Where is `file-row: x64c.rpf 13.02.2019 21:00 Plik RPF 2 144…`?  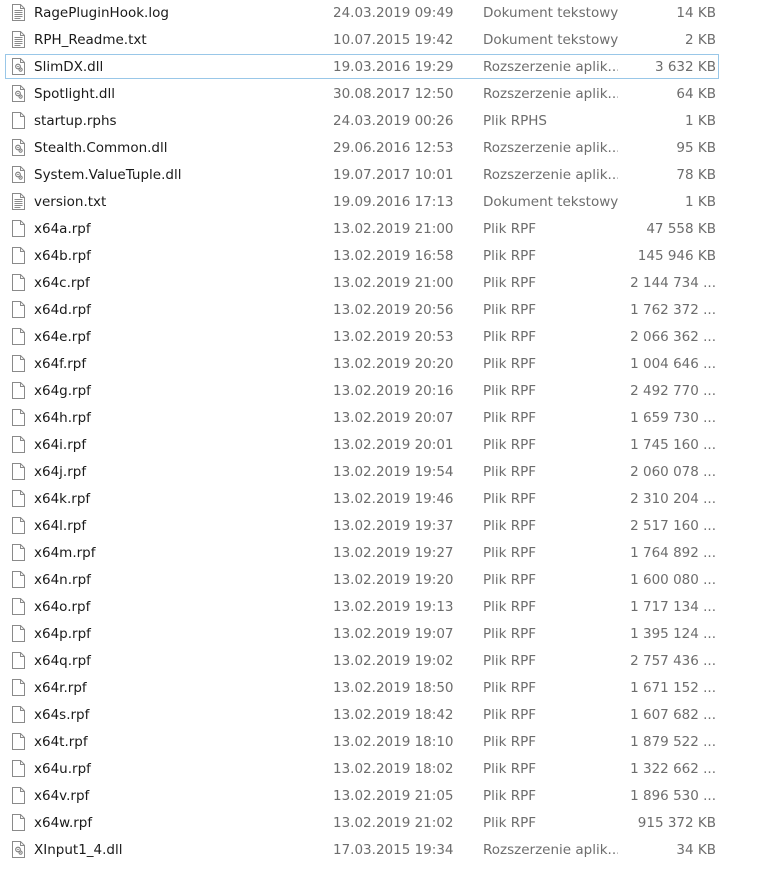 file-row: x64c.rpf 13.02.2019 21:00 Plik RPF 2 144… is located at coordinates (379, 283).